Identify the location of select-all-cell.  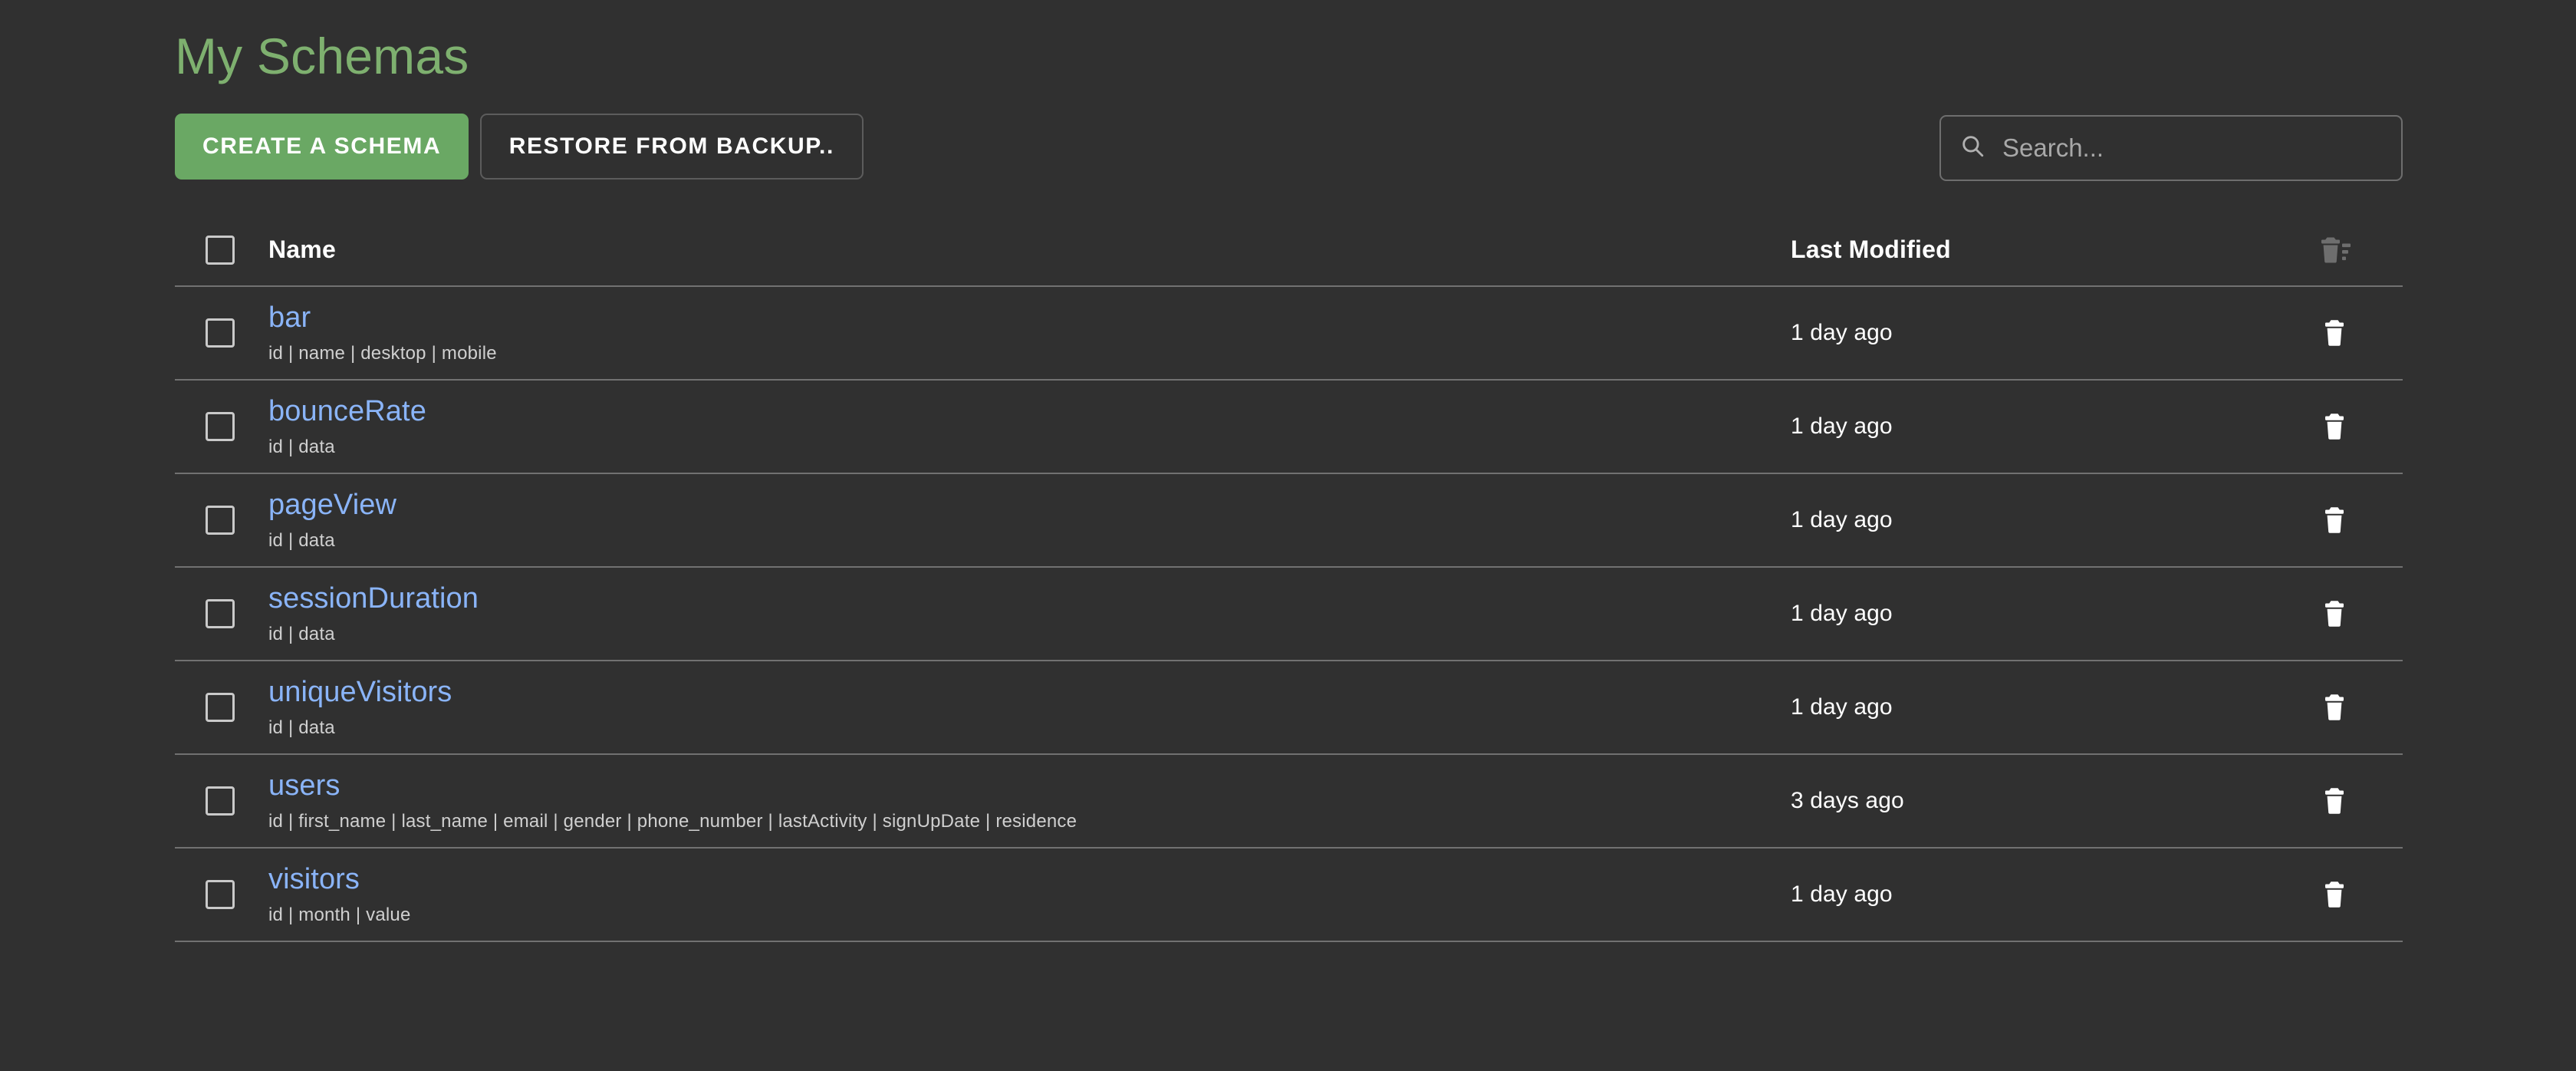
(220, 250).